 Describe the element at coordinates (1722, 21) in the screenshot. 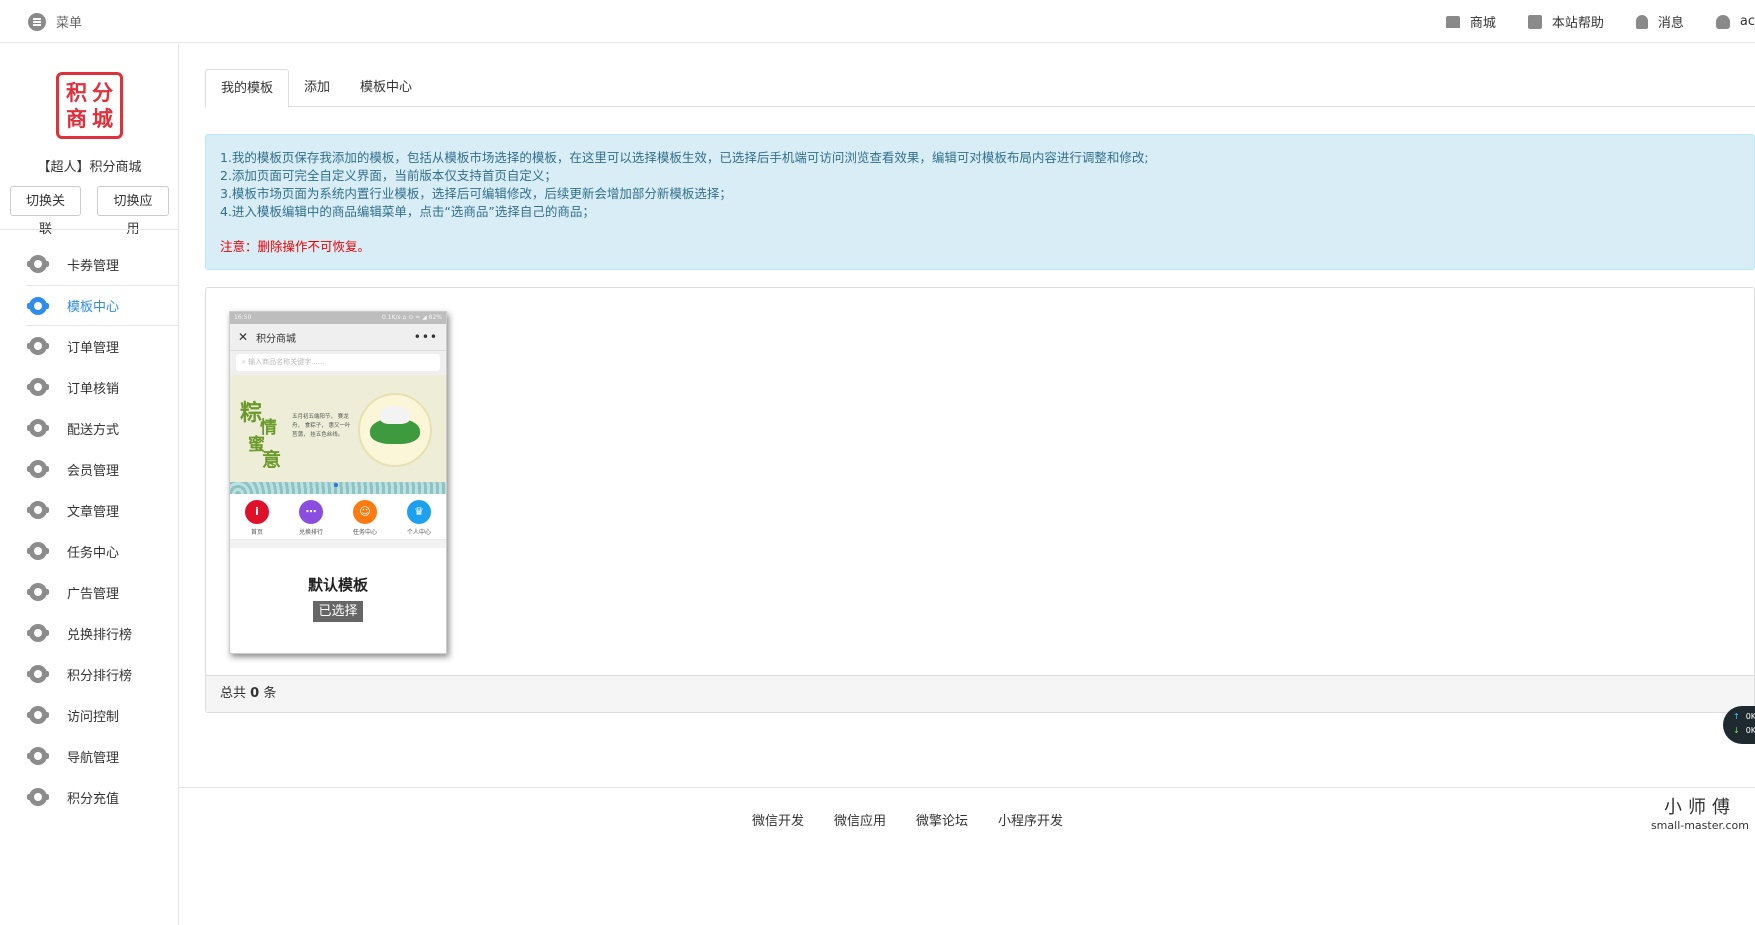

I see `user-icon` at that location.